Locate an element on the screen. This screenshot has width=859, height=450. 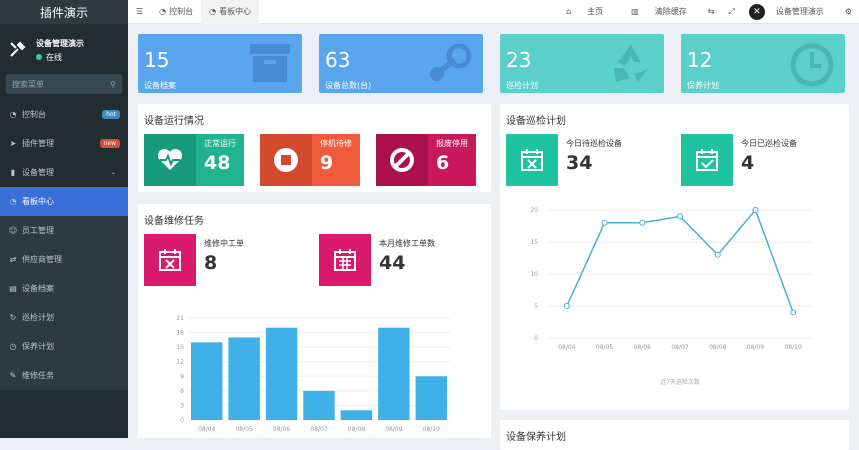
x-tick-label: 08/08 is located at coordinates (356, 429).